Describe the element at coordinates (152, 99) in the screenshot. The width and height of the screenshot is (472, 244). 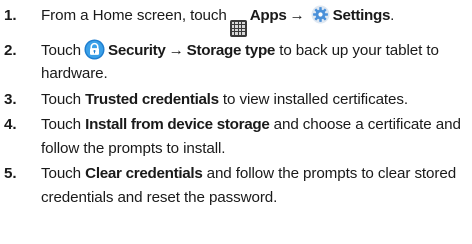
I see `trusted-credentials-label: Trusted credentials` at that location.